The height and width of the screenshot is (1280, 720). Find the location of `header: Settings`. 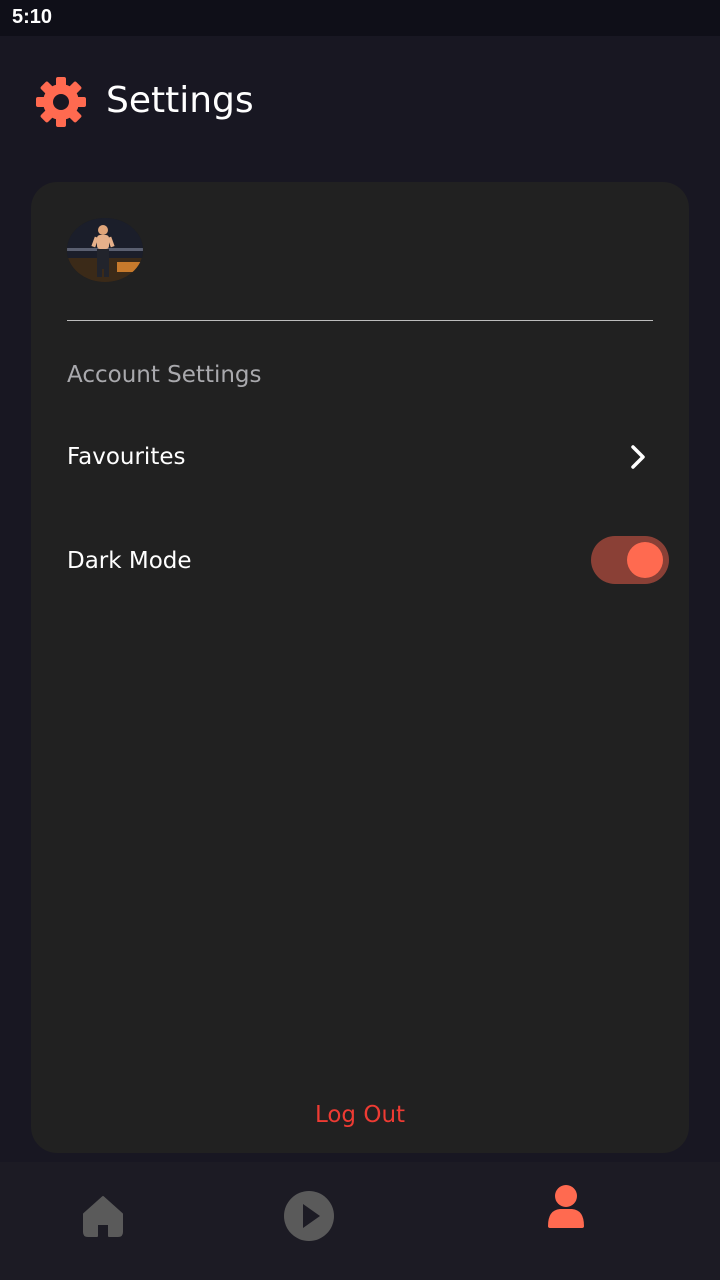

header: Settings is located at coordinates (360, 101).